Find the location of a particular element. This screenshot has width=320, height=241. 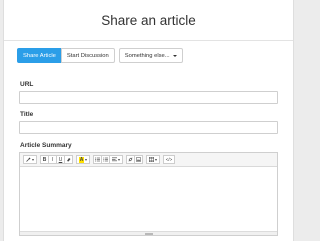

link-icon is located at coordinates (130, 159).